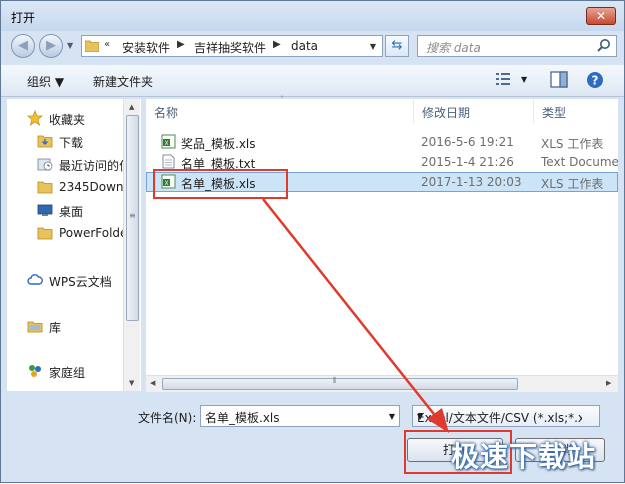 The image size is (625, 484). I want to click on watermark-text: 极速下载站, so click(524, 456).